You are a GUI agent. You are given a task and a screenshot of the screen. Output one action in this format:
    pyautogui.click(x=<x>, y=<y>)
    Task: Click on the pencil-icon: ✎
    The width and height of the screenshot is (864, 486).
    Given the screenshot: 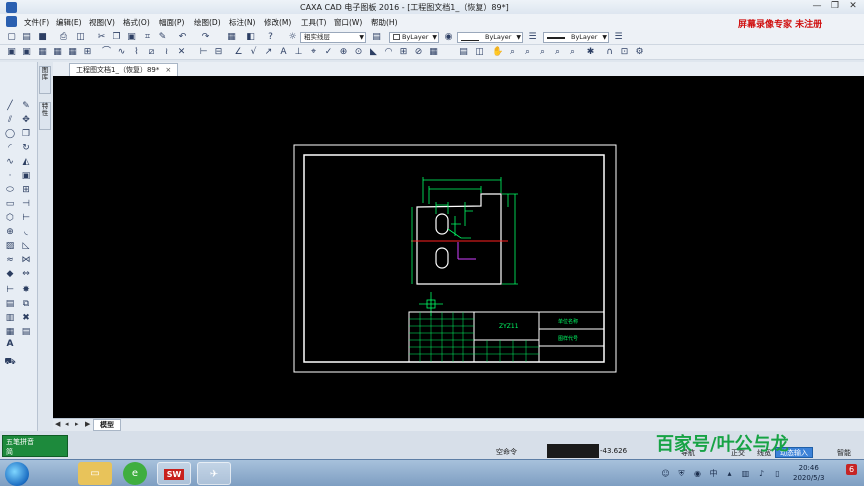 What is the action you would take?
    pyautogui.click(x=26, y=106)
    